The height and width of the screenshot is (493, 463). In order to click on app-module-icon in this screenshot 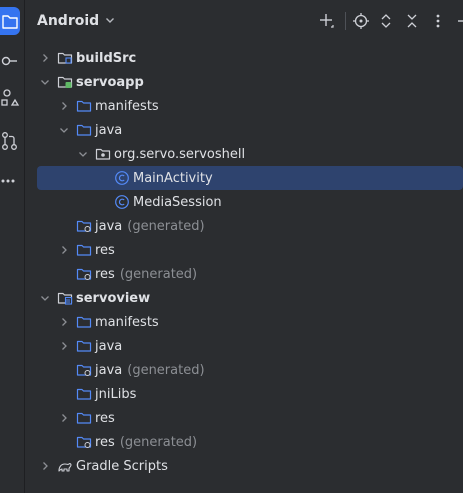, I will do `click(65, 82)`.